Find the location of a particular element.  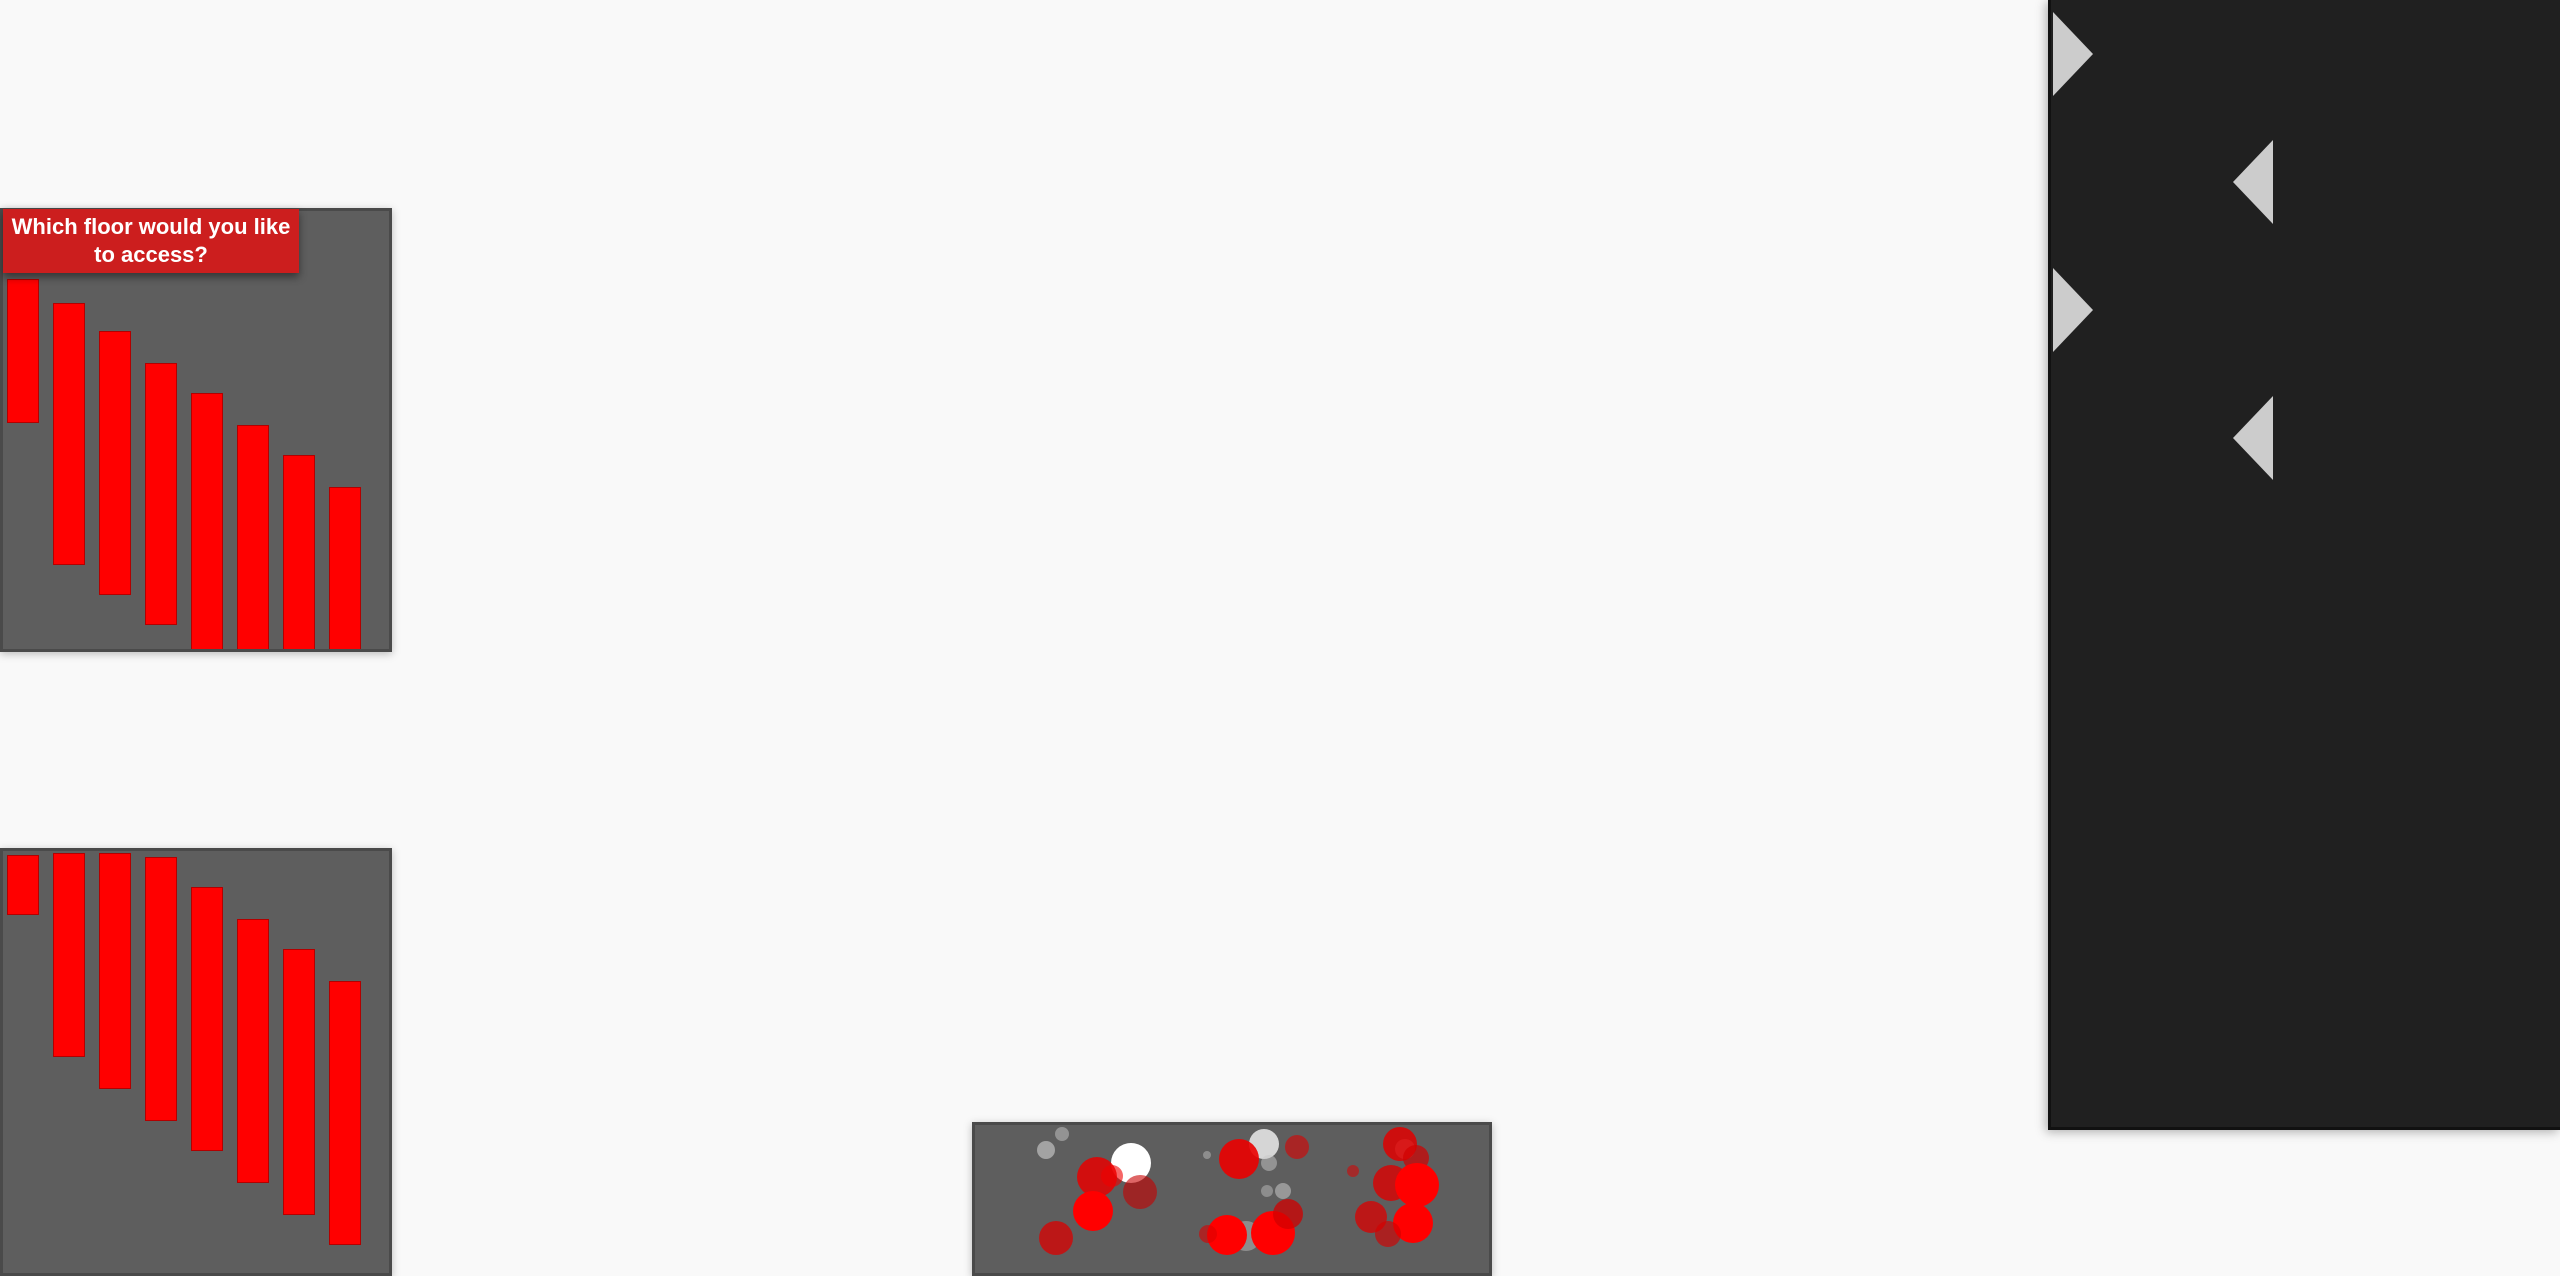

floor-selector-panel-top is located at coordinates (196, 430).